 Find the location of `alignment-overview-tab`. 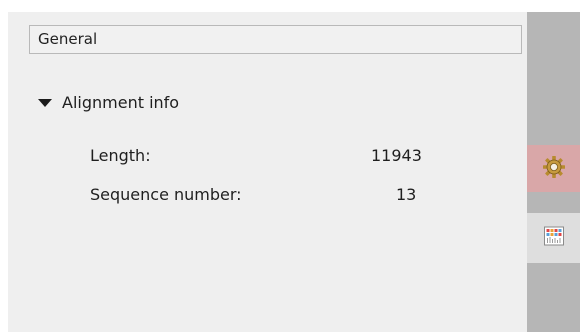

alignment-overview-tab is located at coordinates (553, 238).